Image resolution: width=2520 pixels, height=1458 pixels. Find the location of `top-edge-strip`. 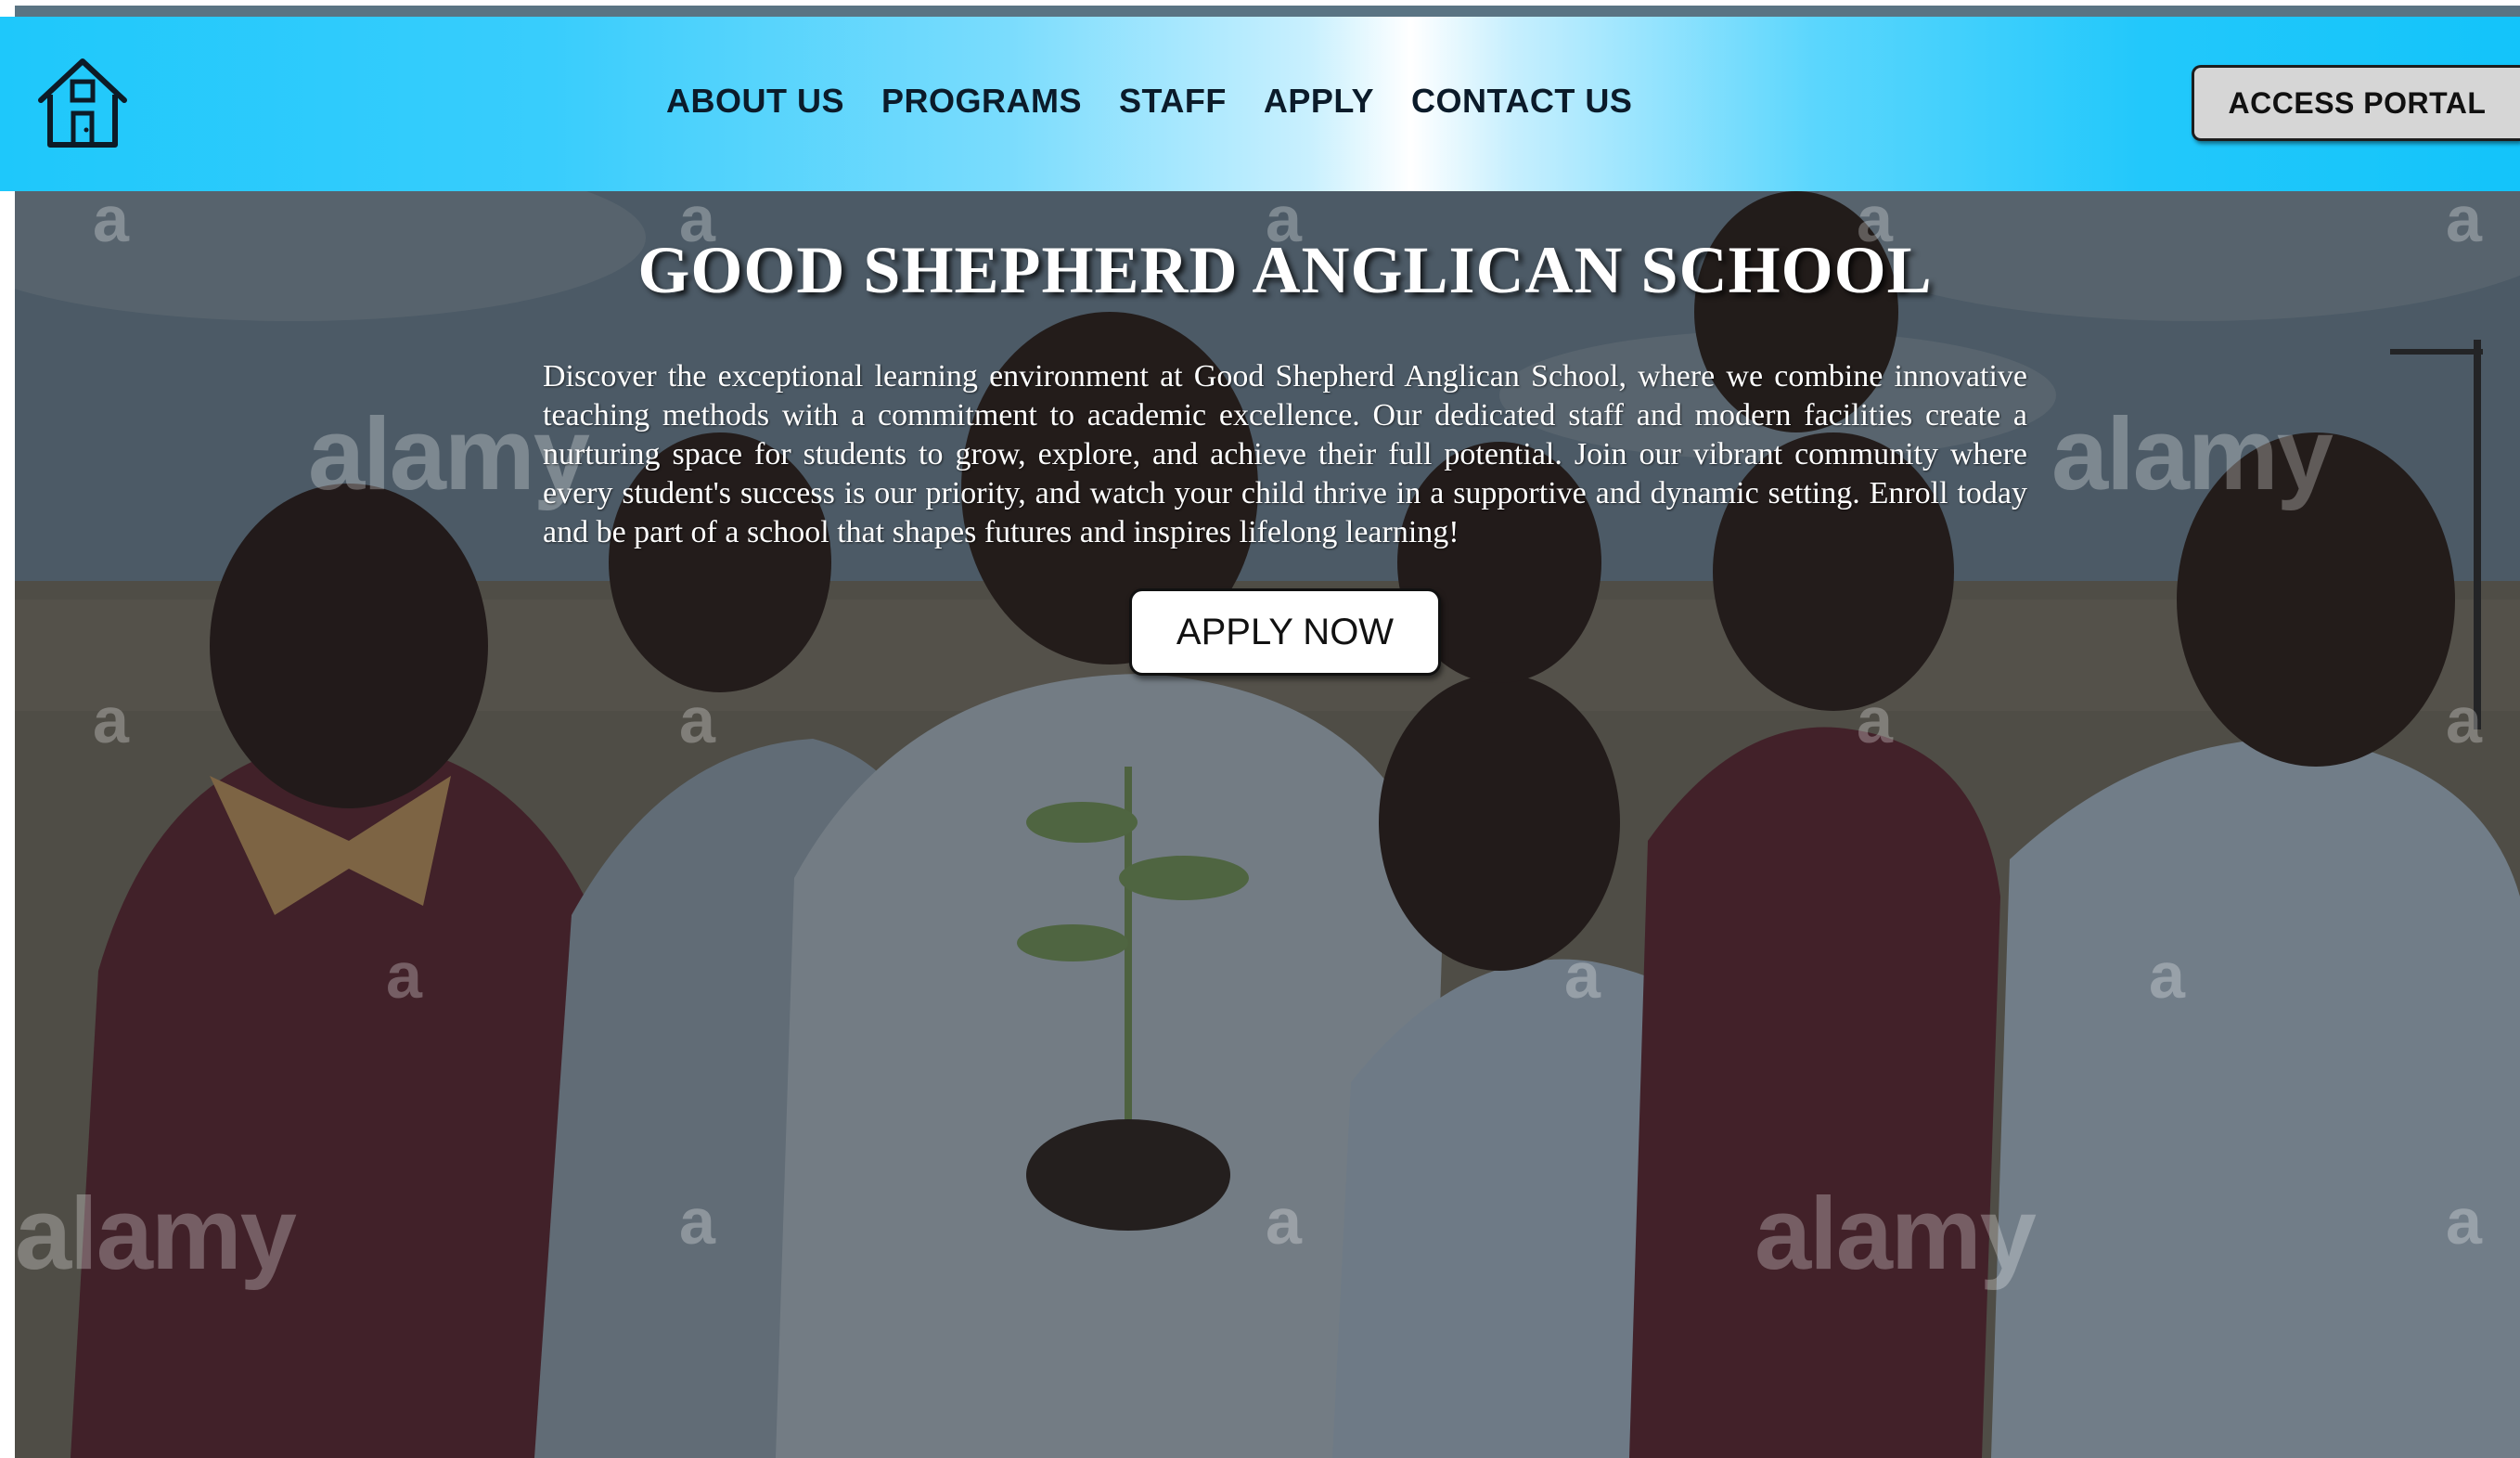

top-edge-strip is located at coordinates (1267, 11).